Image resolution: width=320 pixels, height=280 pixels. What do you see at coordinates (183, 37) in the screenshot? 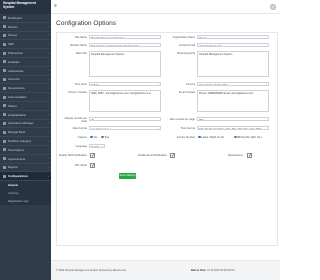
I see `org-name-label: Organization Name` at bounding box center [183, 37].